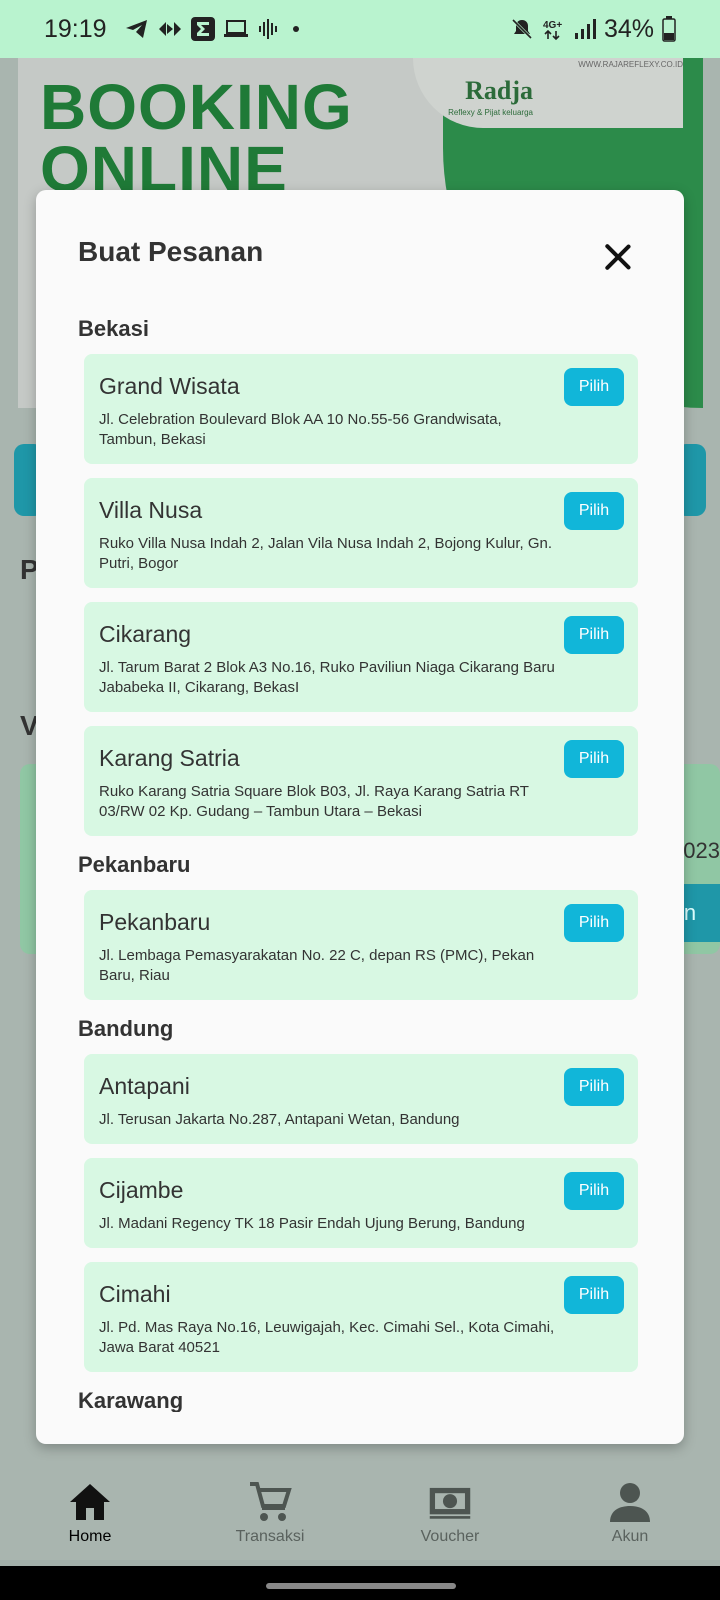 This screenshot has height=1600, width=720. I want to click on voice-wave-icon, so click(269, 29).